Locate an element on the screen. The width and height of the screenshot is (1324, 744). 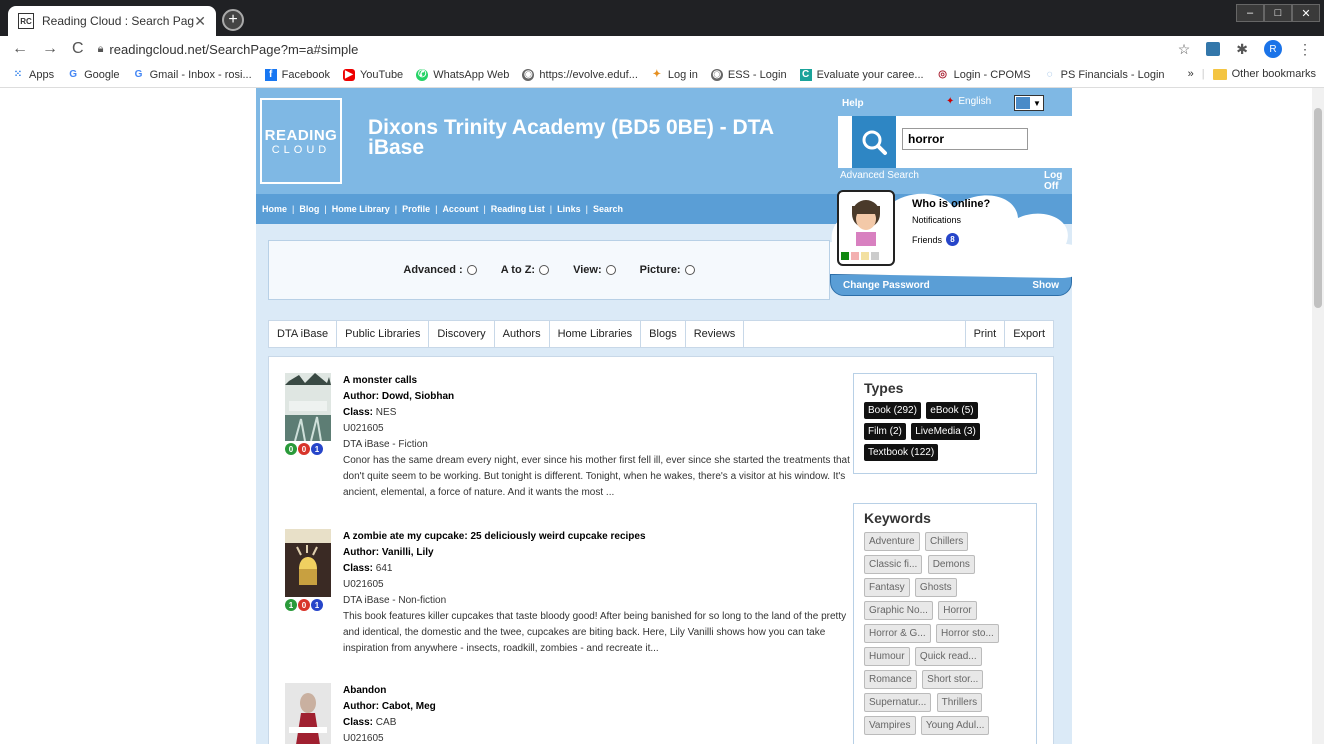
type-filter-textbook: Textbook (122) is located at coordinates (901, 452).